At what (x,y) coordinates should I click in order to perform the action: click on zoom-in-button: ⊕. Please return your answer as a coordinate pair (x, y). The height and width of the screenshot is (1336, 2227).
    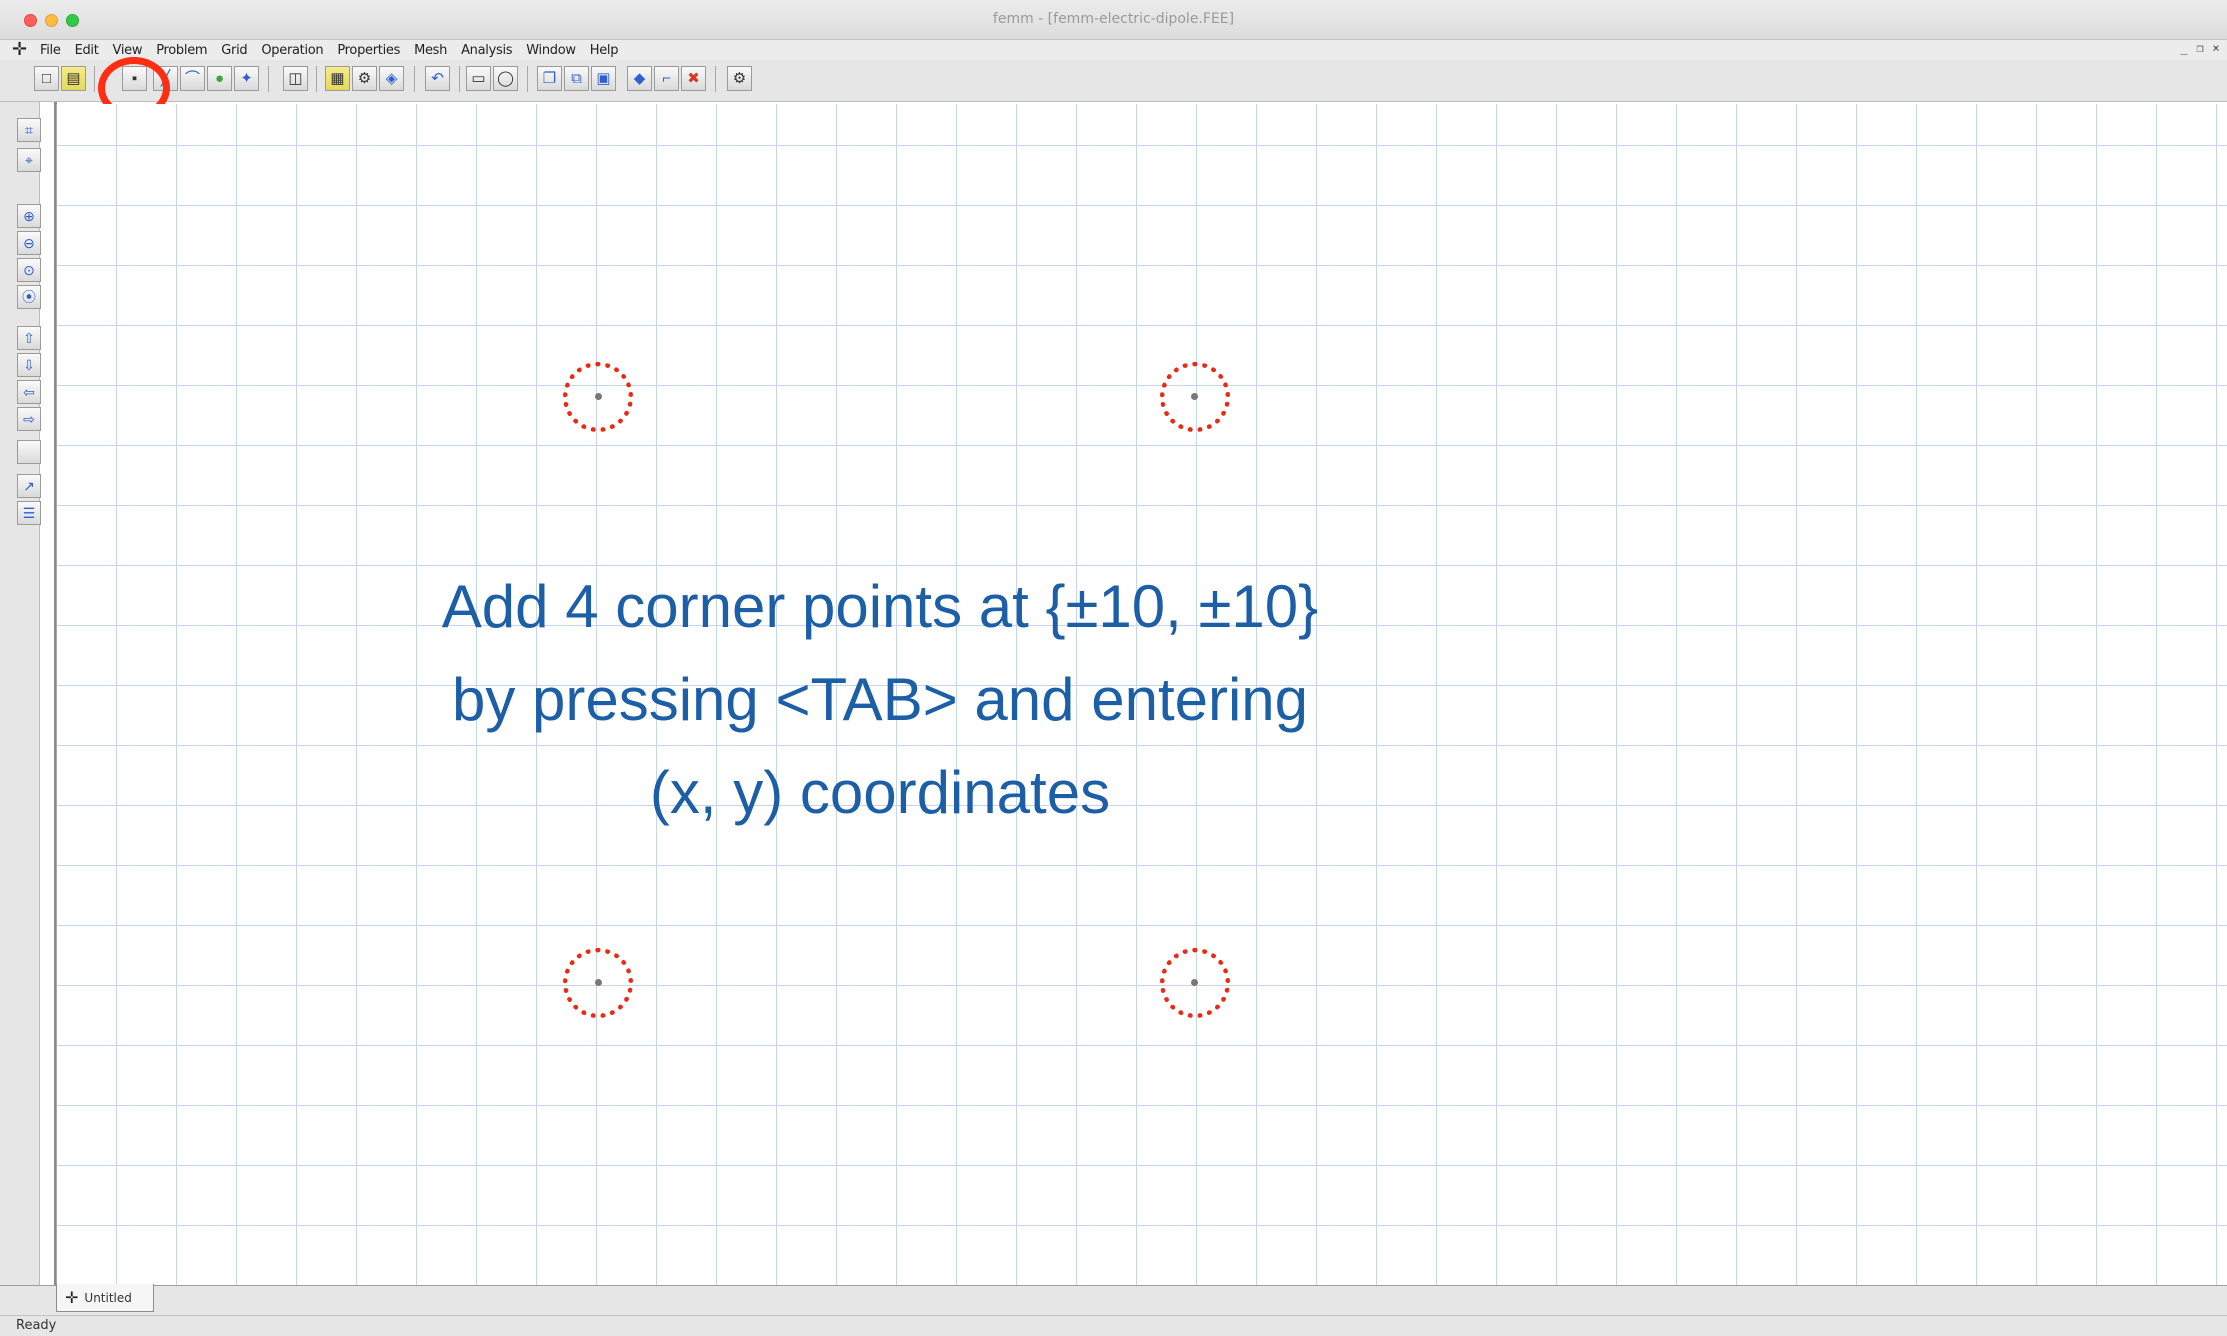
    Looking at the image, I should click on (29, 216).